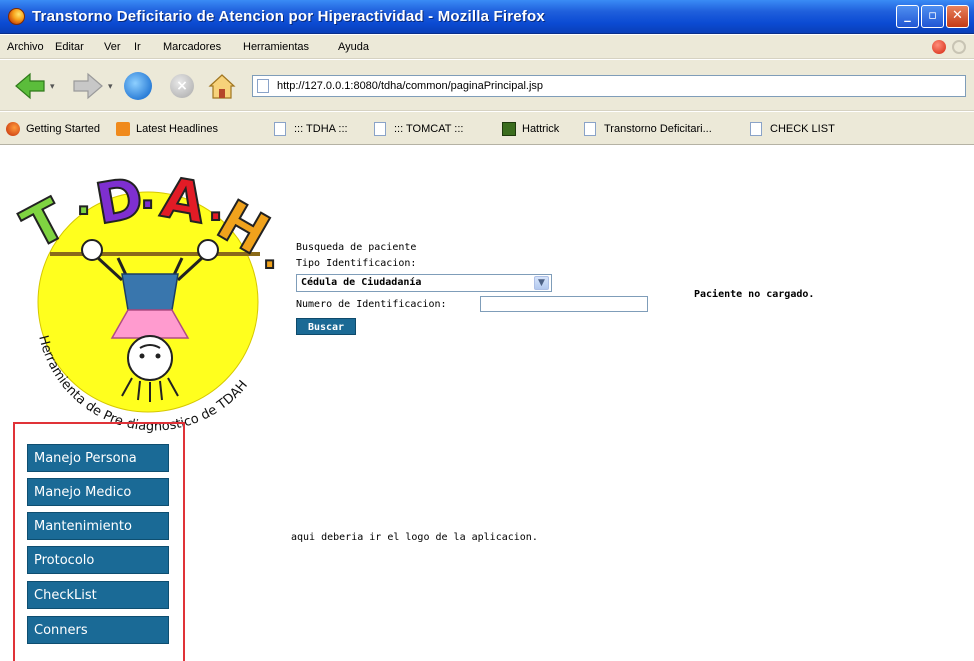 This screenshot has height=661, width=974. I want to click on bookmark-getting-started: Getting Started, so click(53, 129).